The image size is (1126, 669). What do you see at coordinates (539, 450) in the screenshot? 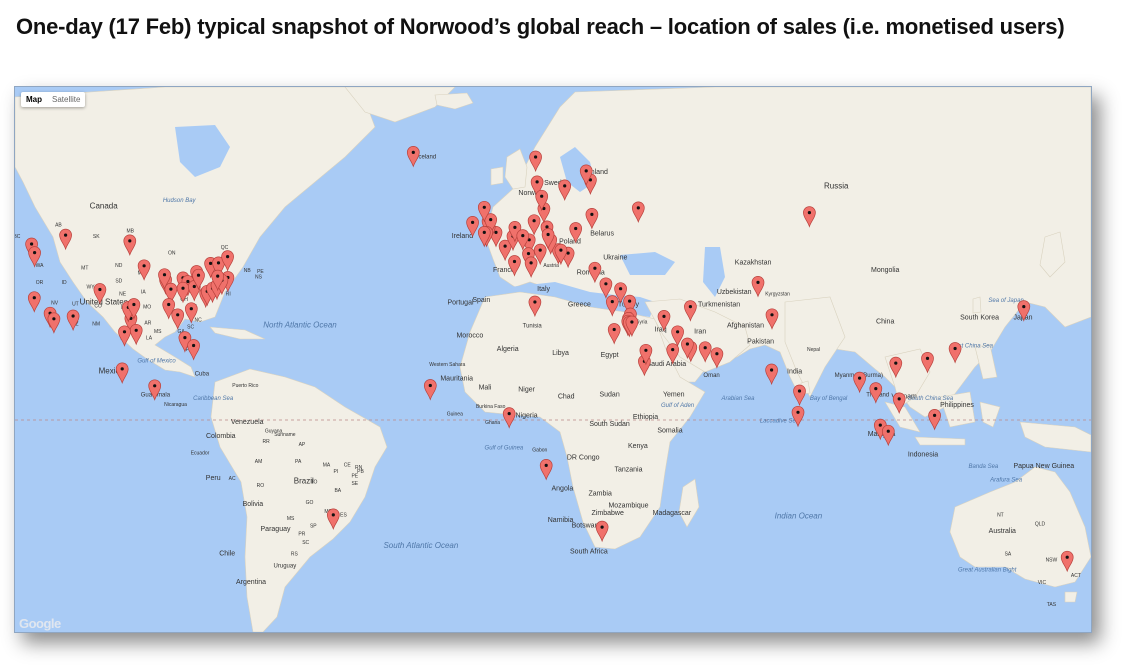
I see `map-label-gabon: Gabon` at bounding box center [539, 450].